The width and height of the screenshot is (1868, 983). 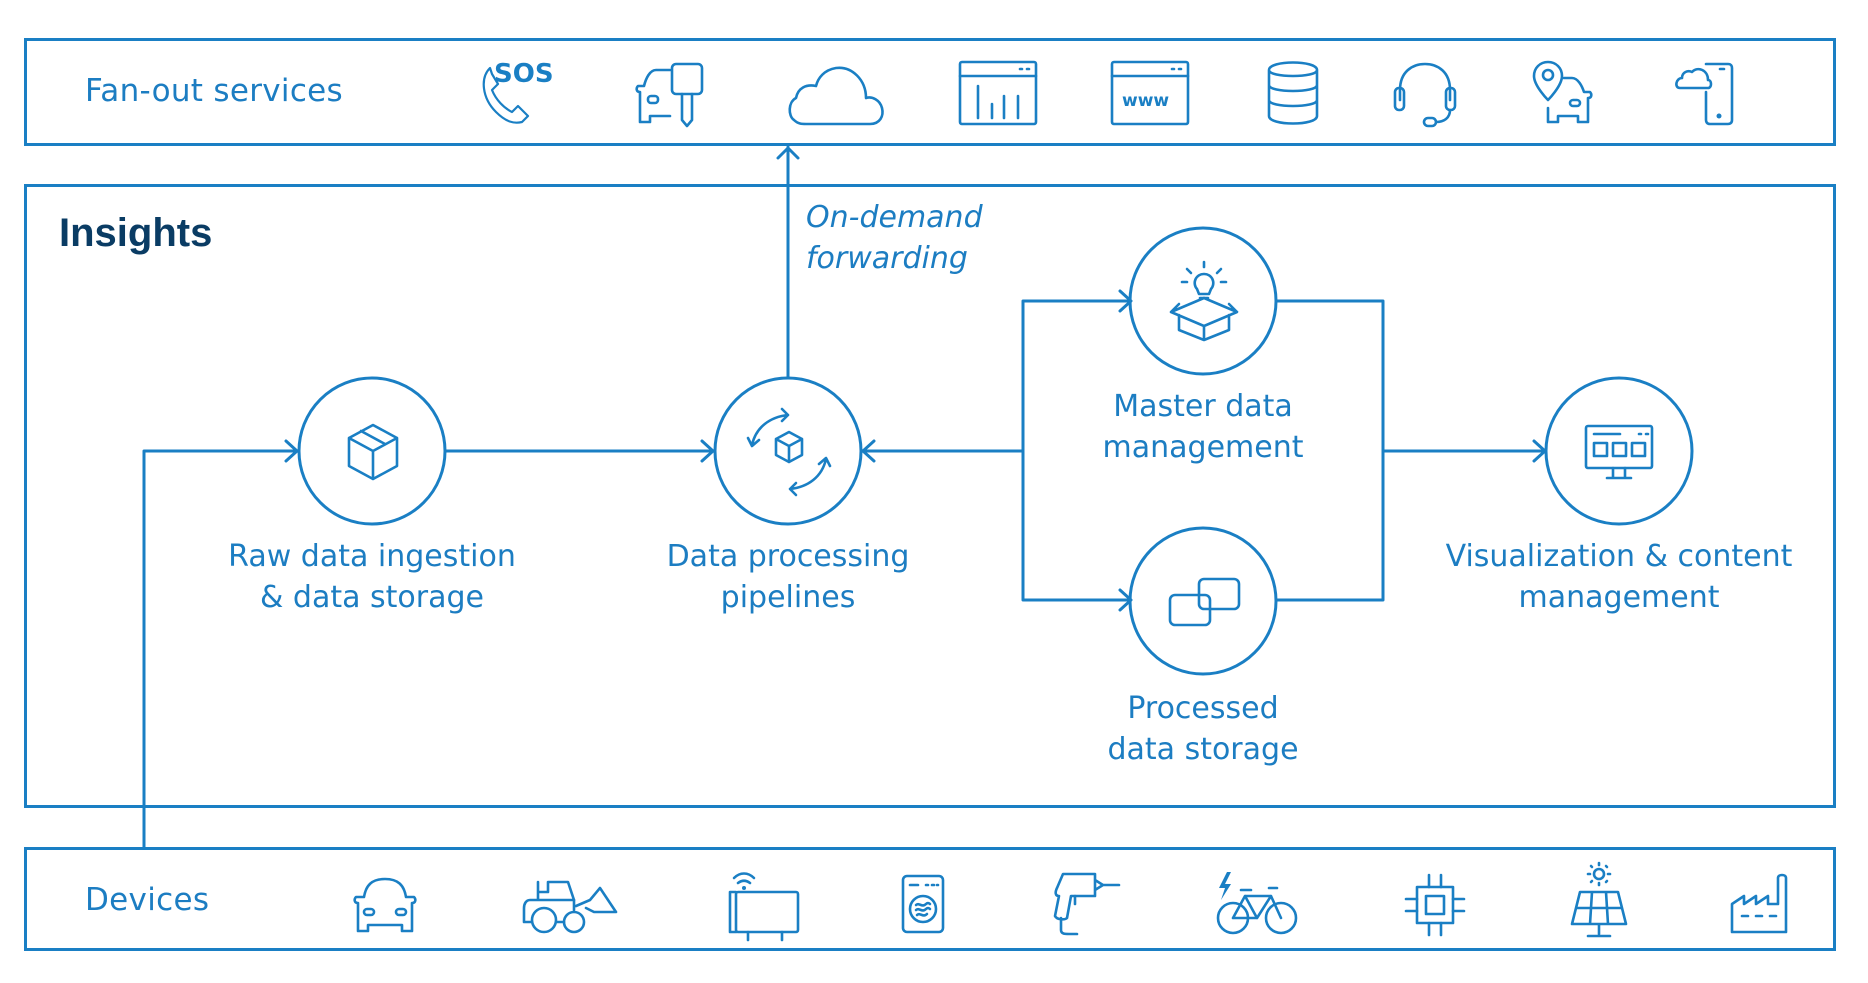 I want to click on node-label-visualization: Visualization & content management, so click(x=1619, y=577).